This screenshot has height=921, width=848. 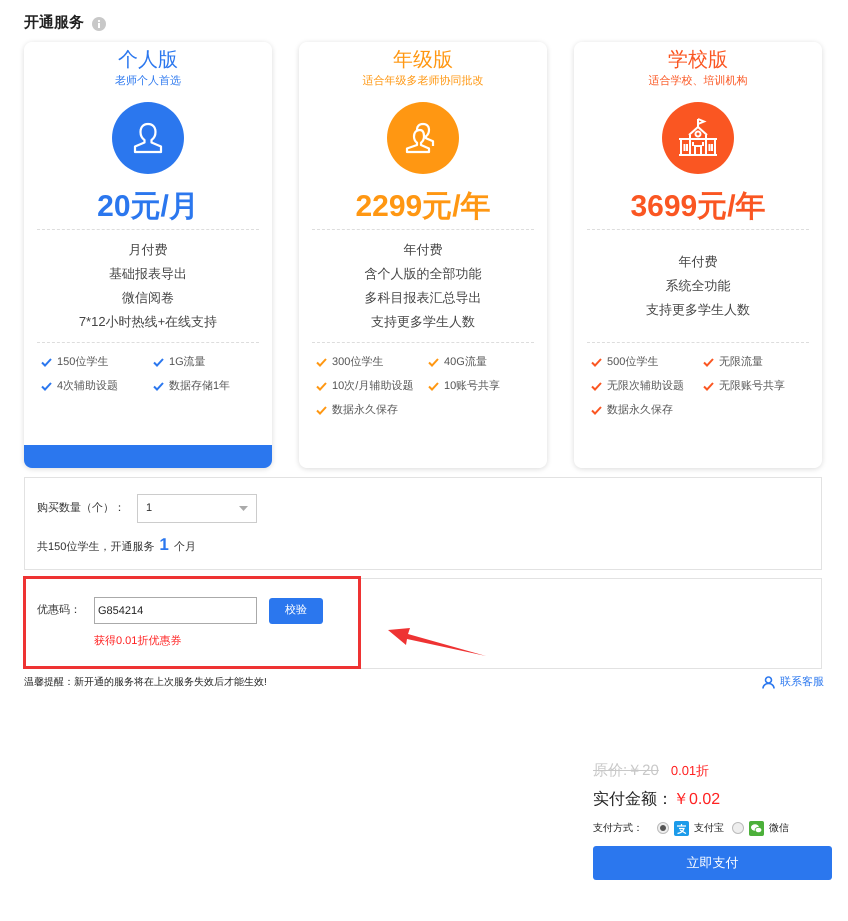 What do you see at coordinates (373, 386) in the screenshot?
I see `perk-text: 10次/月辅助设题` at bounding box center [373, 386].